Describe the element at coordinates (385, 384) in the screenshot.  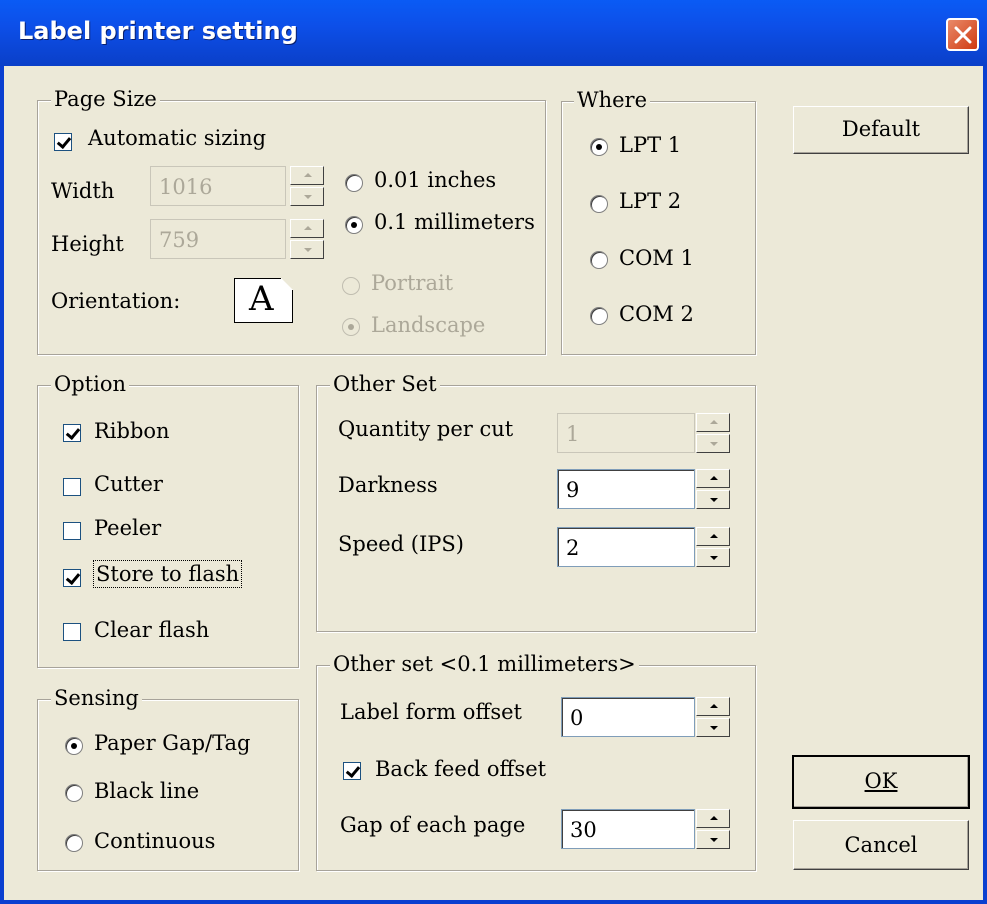
I see `other-set-legend: Other Set` at that location.